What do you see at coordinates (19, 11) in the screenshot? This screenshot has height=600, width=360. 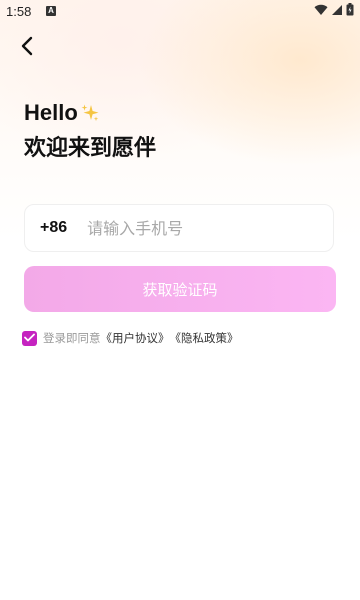 I see `status-time: 1:58` at bounding box center [19, 11].